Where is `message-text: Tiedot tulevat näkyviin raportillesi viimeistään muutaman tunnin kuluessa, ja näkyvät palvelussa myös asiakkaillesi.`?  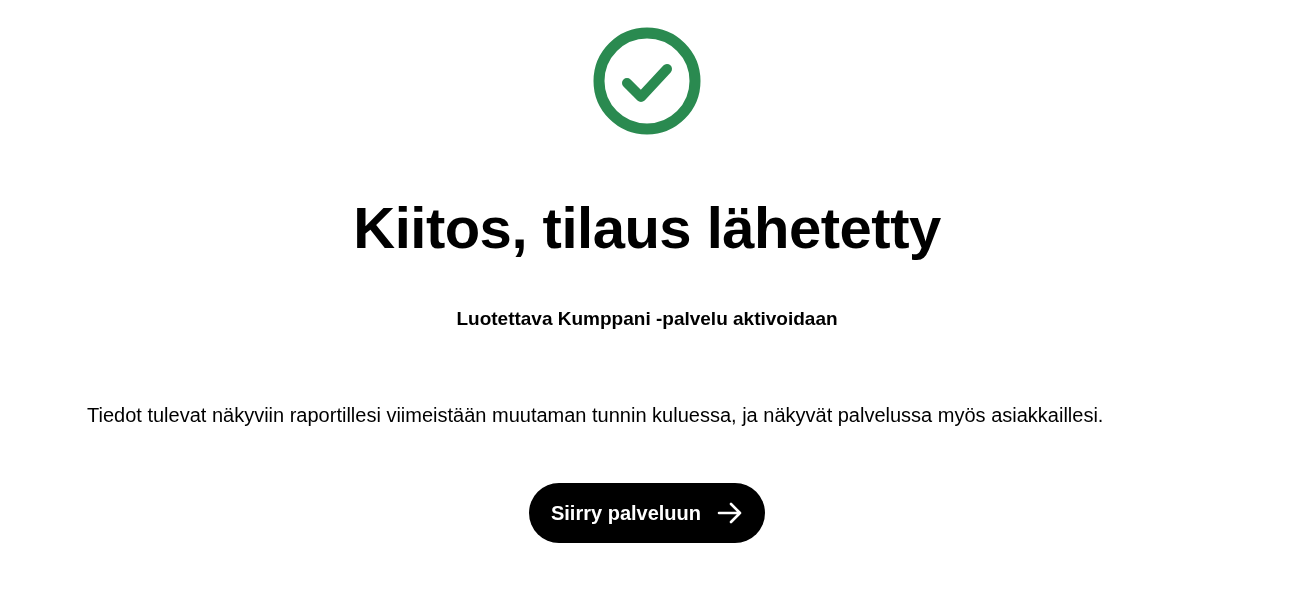
message-text: Tiedot tulevat näkyviin raportillesi viimeistään muutaman tunnin kuluessa, ja näkyvät palvelussa myös asiakkaillesi. is located at coordinates (596, 416).